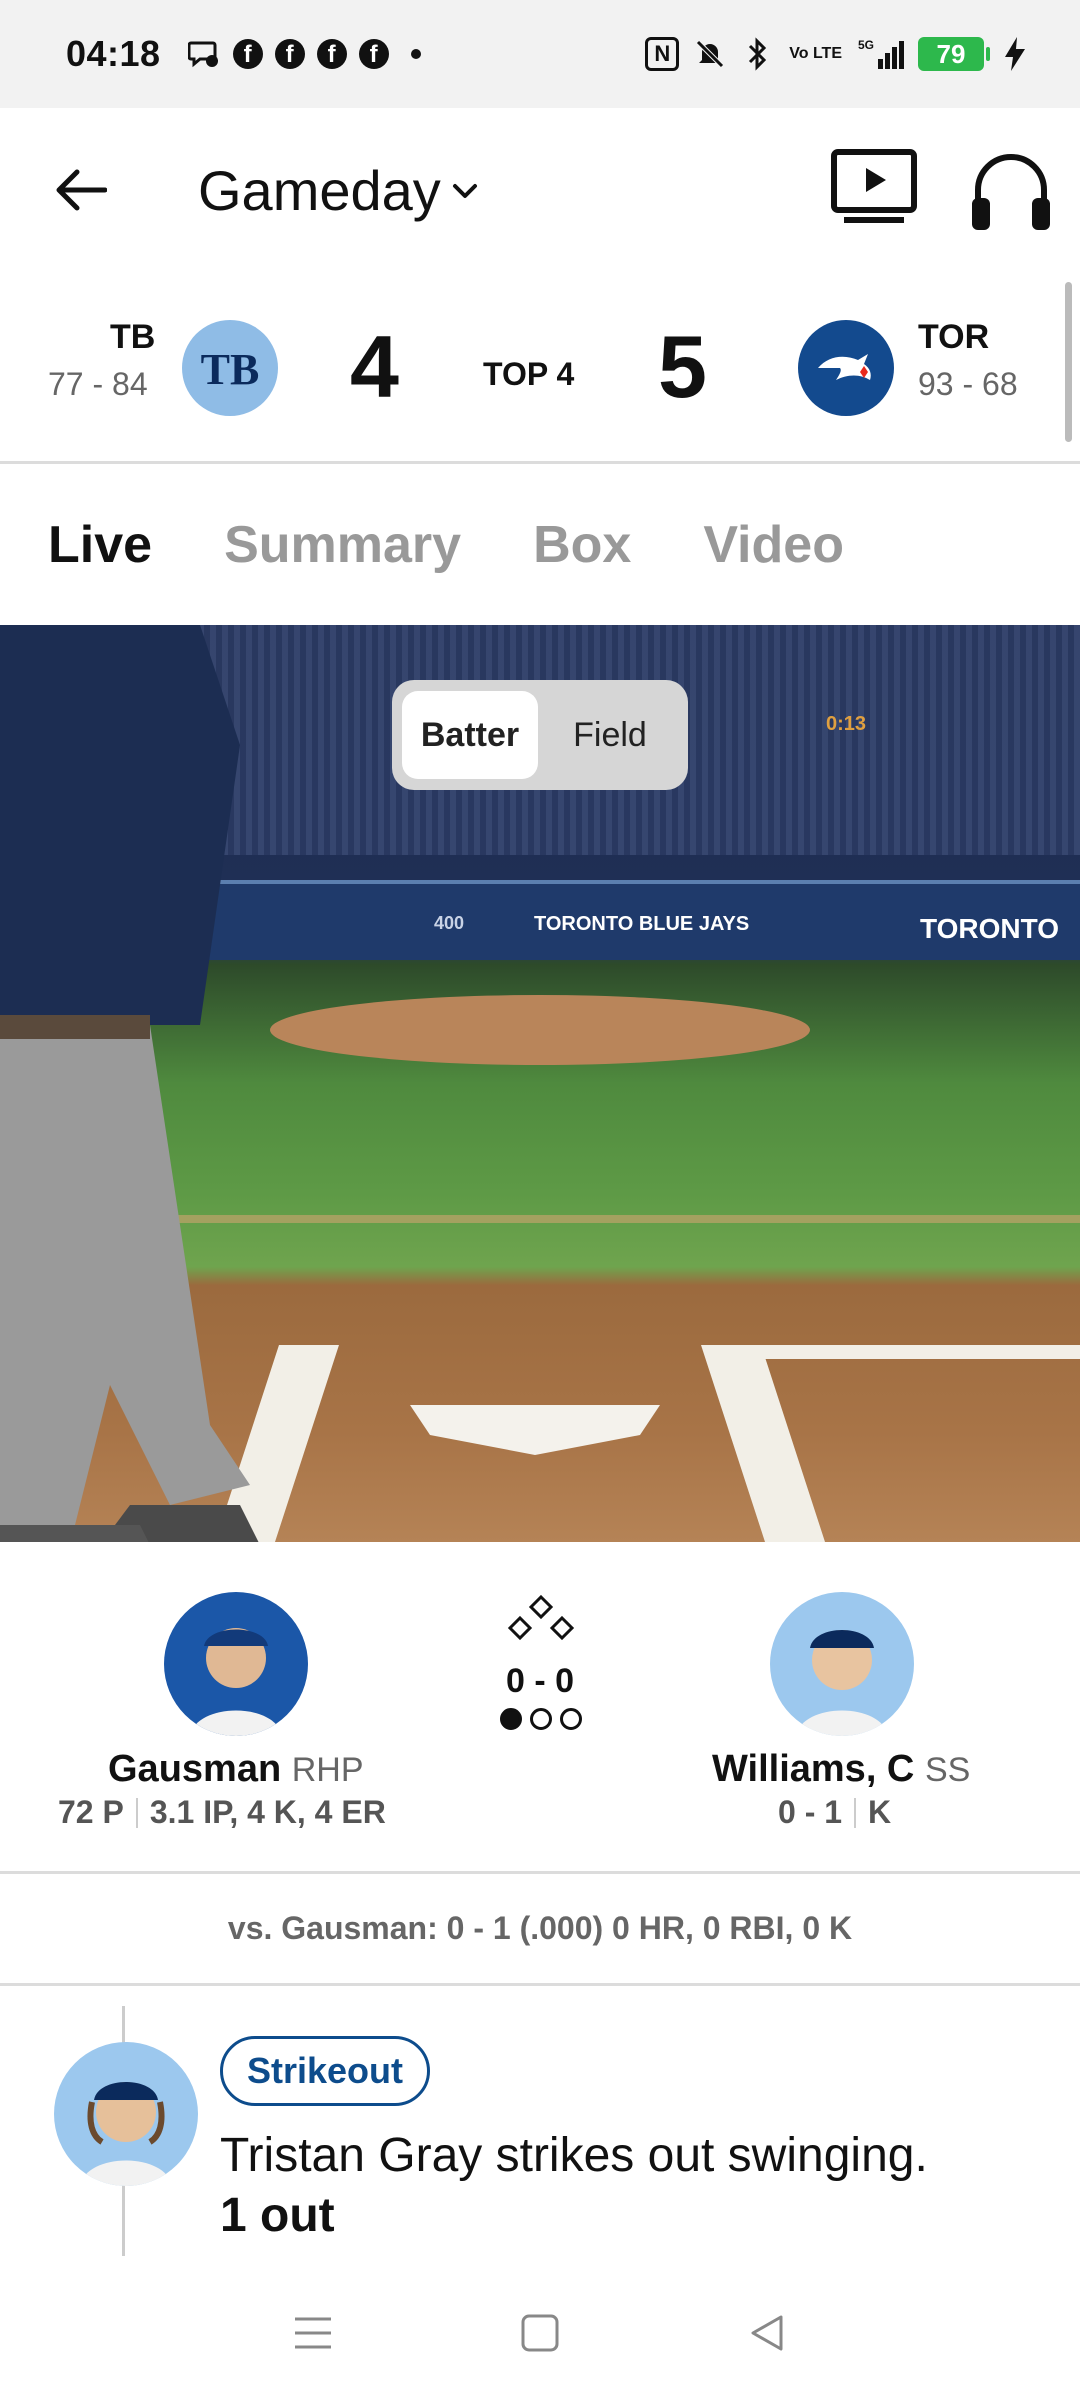 The height and width of the screenshot is (2400, 1080). Describe the element at coordinates (319, 190) in the screenshot. I see `page-title: Gameday` at that location.